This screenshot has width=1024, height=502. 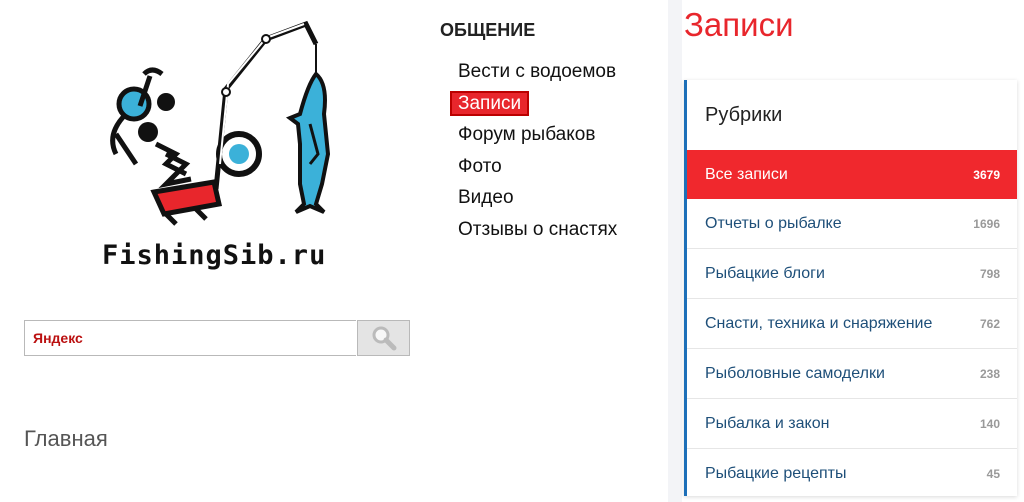 What do you see at coordinates (532, 74) in the screenshot?
I see `nav-item-news: Вести с водоемов` at bounding box center [532, 74].